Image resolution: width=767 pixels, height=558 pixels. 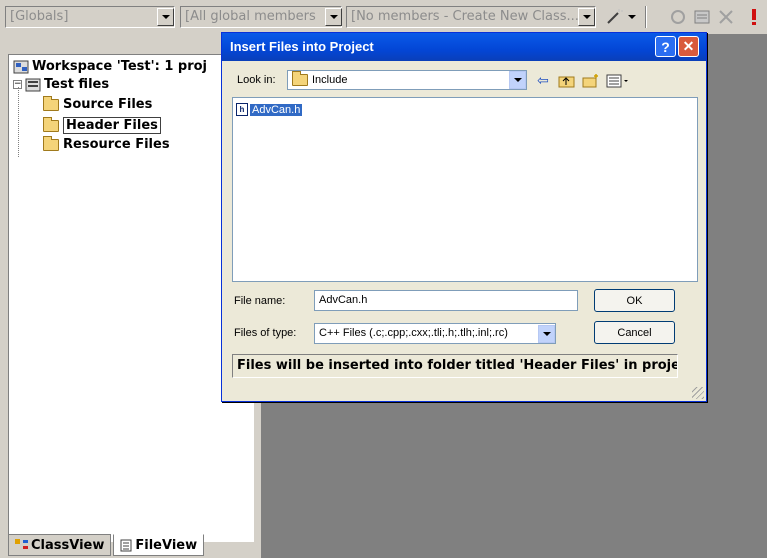 What do you see at coordinates (68, 545) in the screenshot?
I see `tab-label: ClassView` at bounding box center [68, 545].